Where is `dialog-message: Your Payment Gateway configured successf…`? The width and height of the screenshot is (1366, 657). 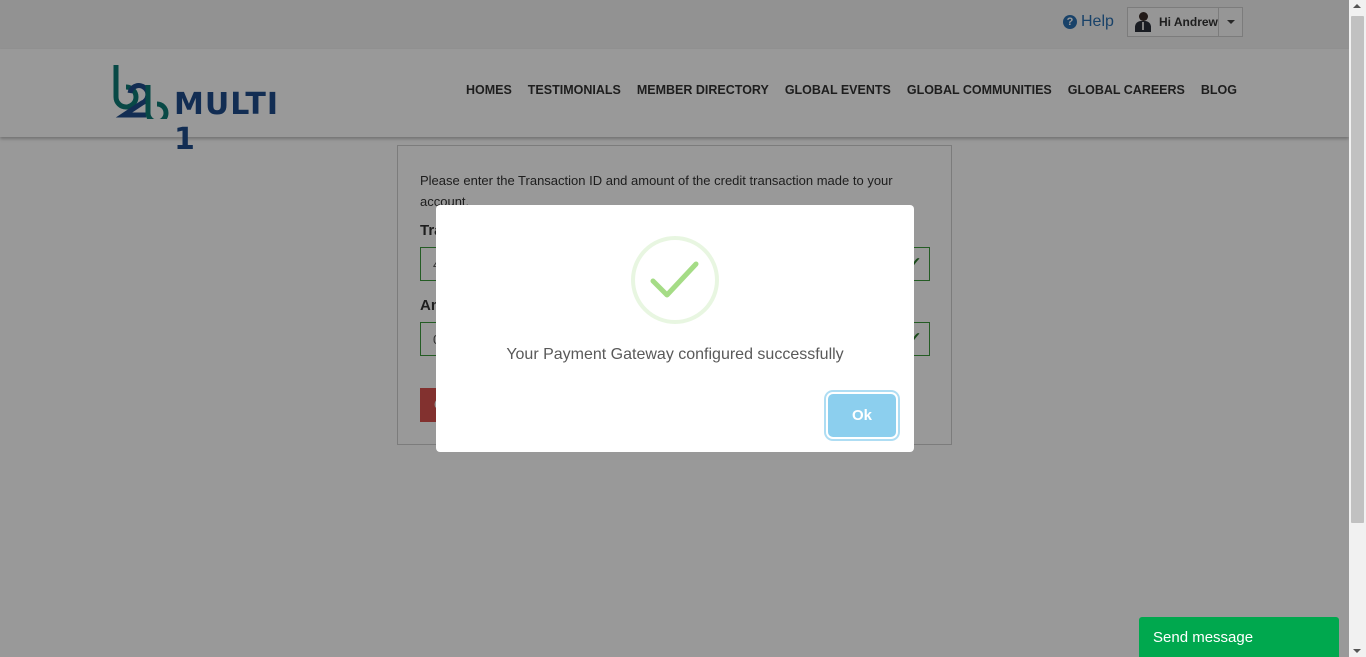
dialog-message: Your Payment Gateway configured successf… is located at coordinates (675, 354).